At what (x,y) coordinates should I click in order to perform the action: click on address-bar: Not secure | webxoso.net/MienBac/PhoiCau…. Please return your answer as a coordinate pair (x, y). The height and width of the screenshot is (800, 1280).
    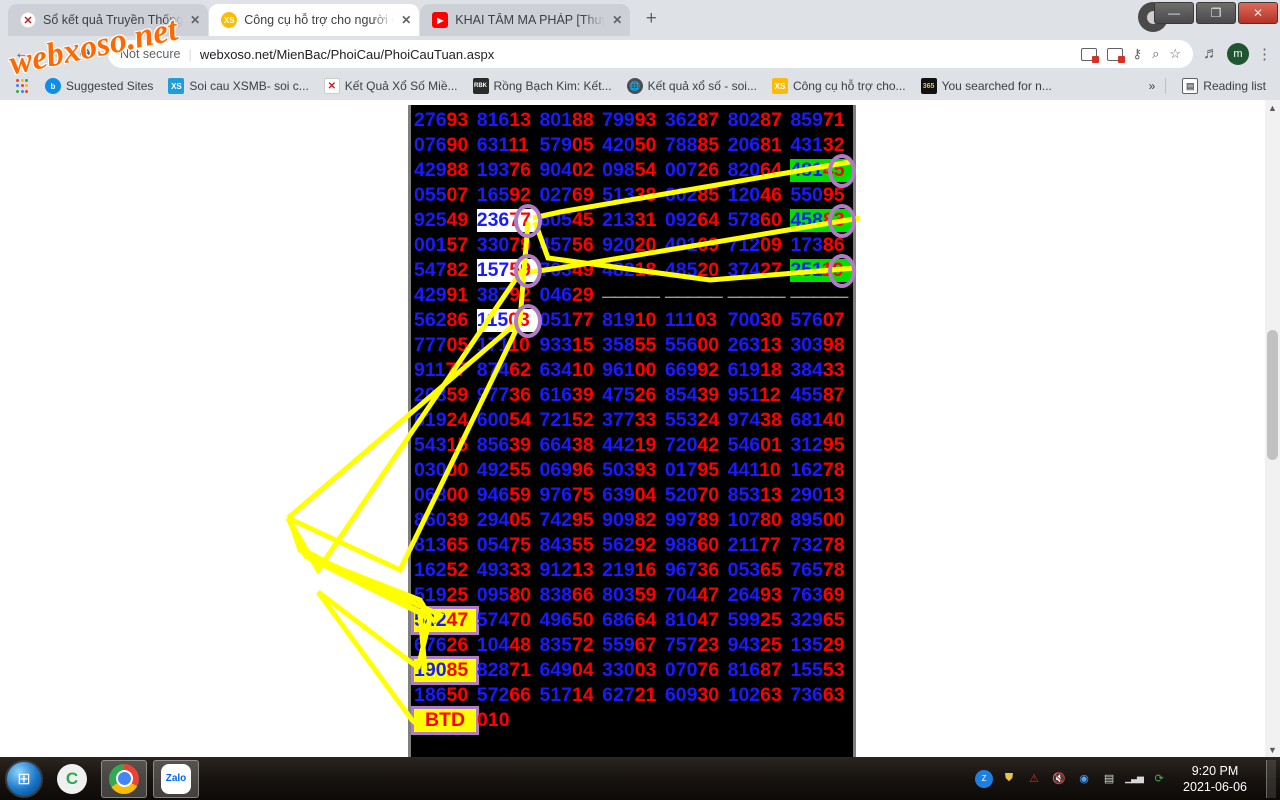
    Looking at the image, I should click on (650, 54).